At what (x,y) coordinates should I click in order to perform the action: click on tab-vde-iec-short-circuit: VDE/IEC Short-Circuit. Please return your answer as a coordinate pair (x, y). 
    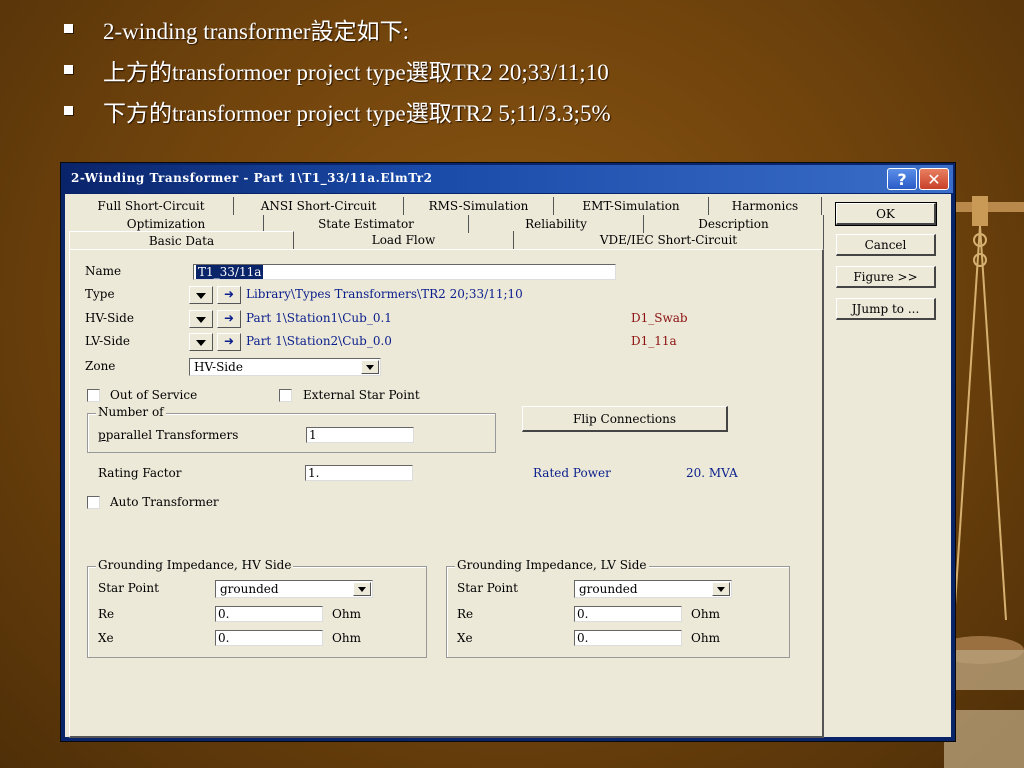
    Looking at the image, I should click on (669, 240).